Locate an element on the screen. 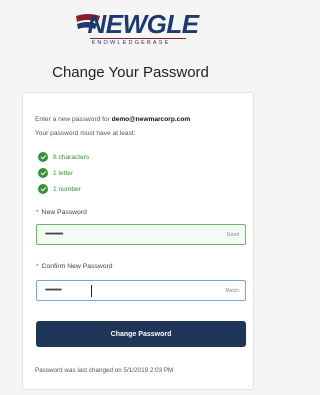  brand-name: NEWGLE is located at coordinates (143, 24).